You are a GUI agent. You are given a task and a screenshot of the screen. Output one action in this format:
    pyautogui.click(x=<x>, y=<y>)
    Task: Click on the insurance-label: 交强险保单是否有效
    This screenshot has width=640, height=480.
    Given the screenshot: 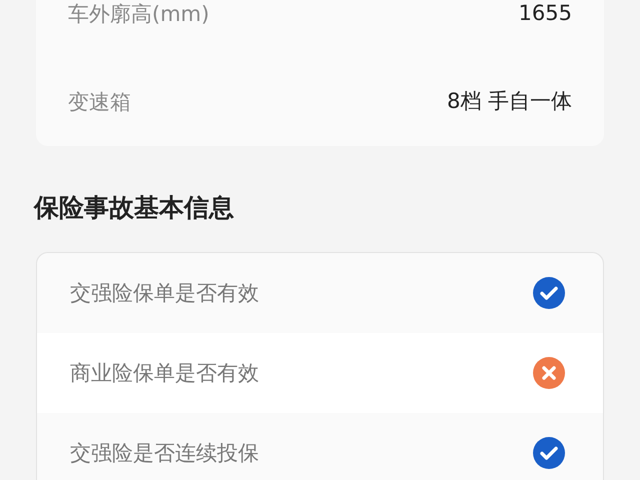 What is the action you would take?
    pyautogui.click(x=164, y=293)
    